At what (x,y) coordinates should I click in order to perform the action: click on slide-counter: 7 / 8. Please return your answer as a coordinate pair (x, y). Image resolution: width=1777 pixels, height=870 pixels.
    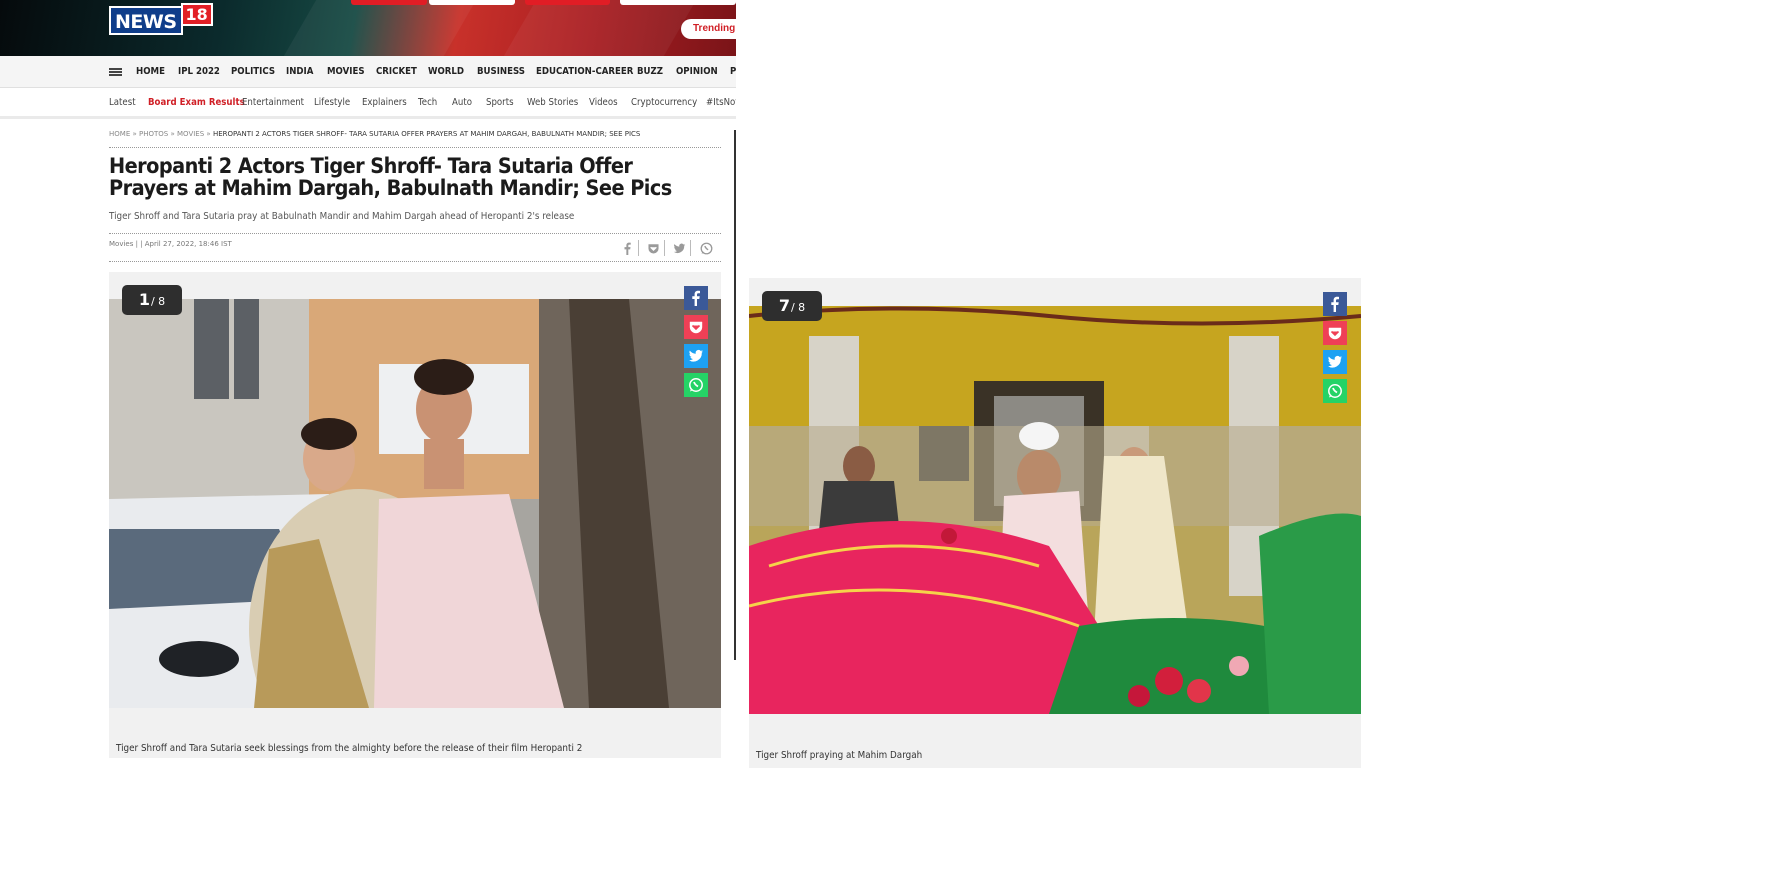
    Looking at the image, I should click on (792, 306).